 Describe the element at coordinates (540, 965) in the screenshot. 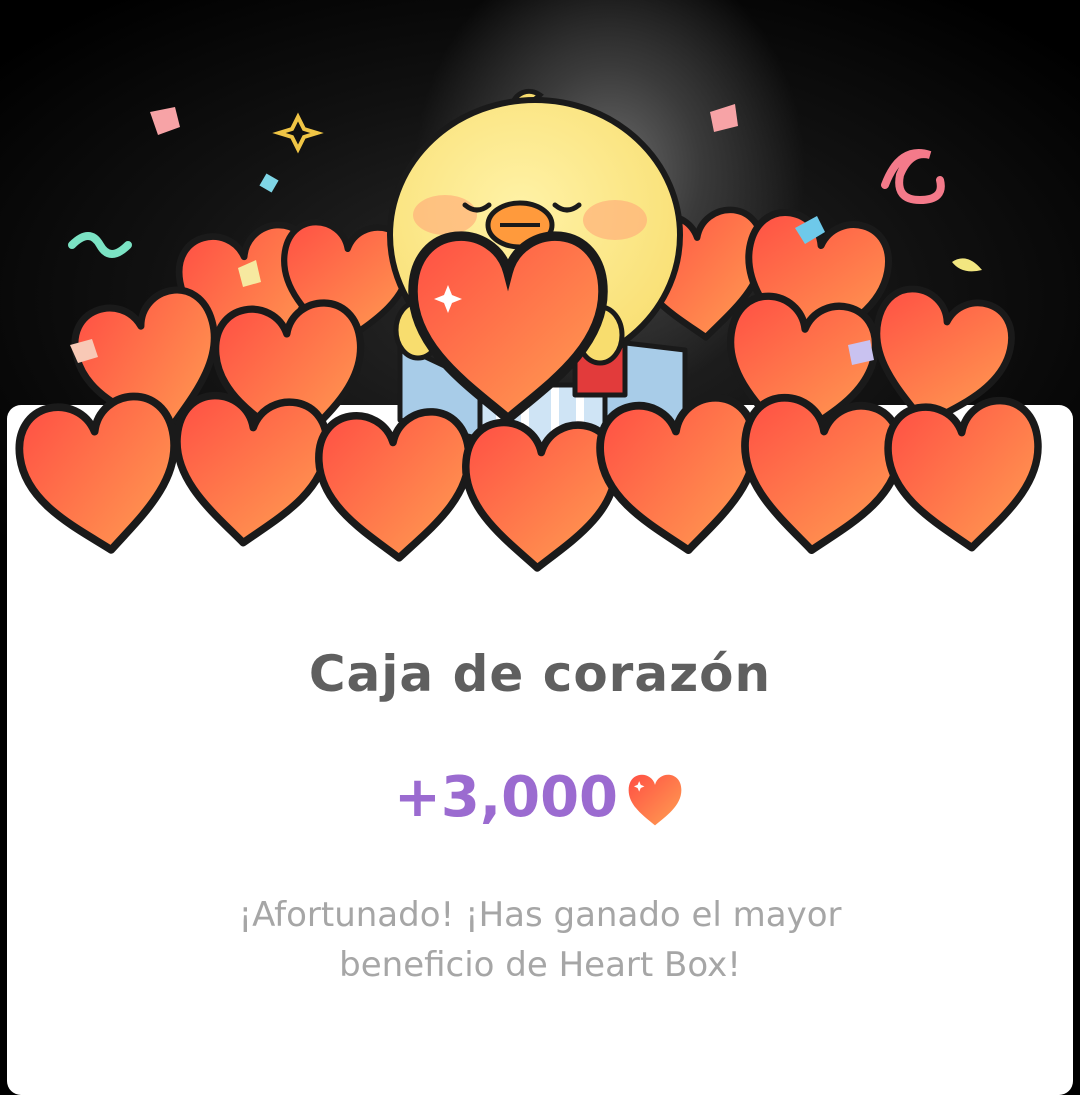

I see `message-line-2: beneficio de Heart Box!` at that location.